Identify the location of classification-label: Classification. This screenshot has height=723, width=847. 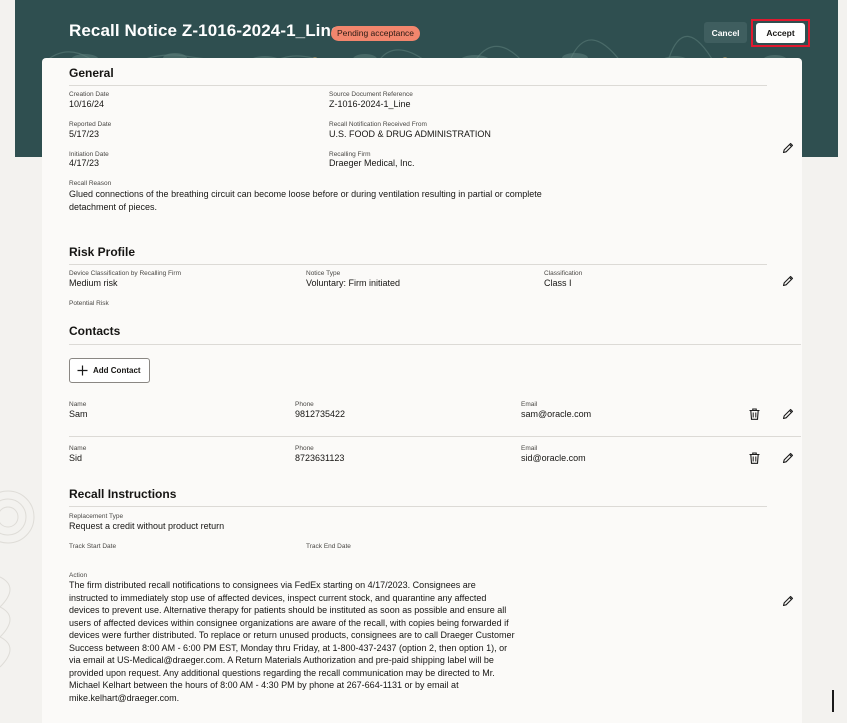
(563, 273).